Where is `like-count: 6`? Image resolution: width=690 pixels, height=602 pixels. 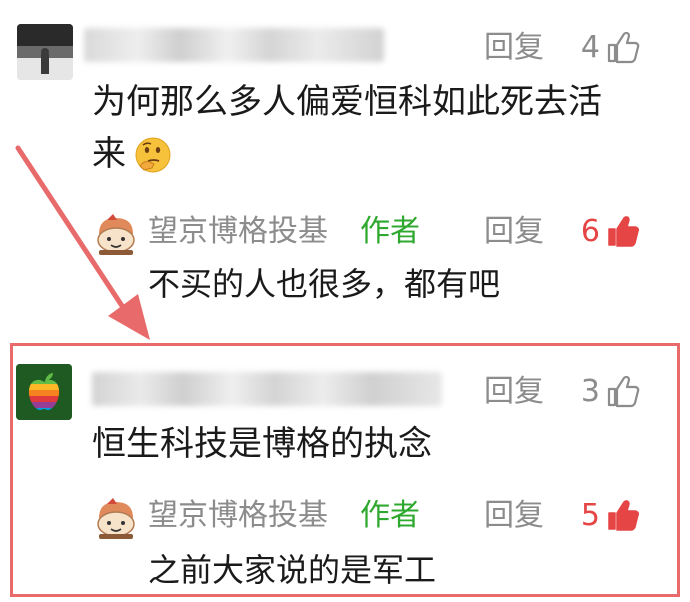
like-count: 6 is located at coordinates (590, 231).